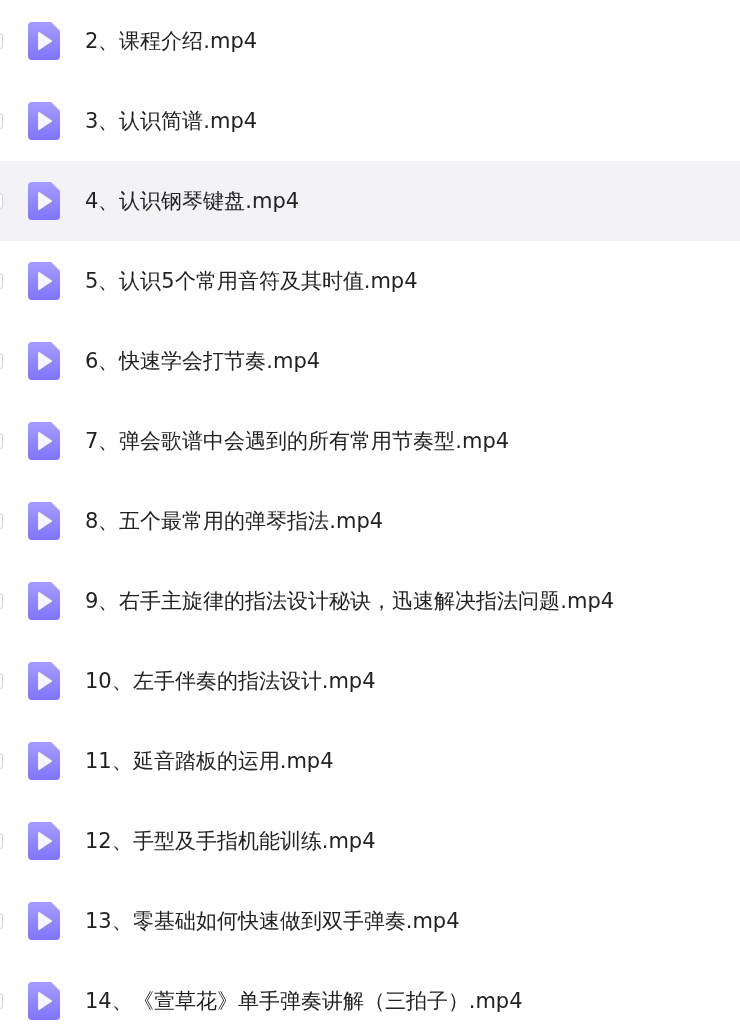 This screenshot has width=740, height=1036. Describe the element at coordinates (234, 521) in the screenshot. I see `file-name: 8、五个最常用的弹琴指法.mp4` at that location.